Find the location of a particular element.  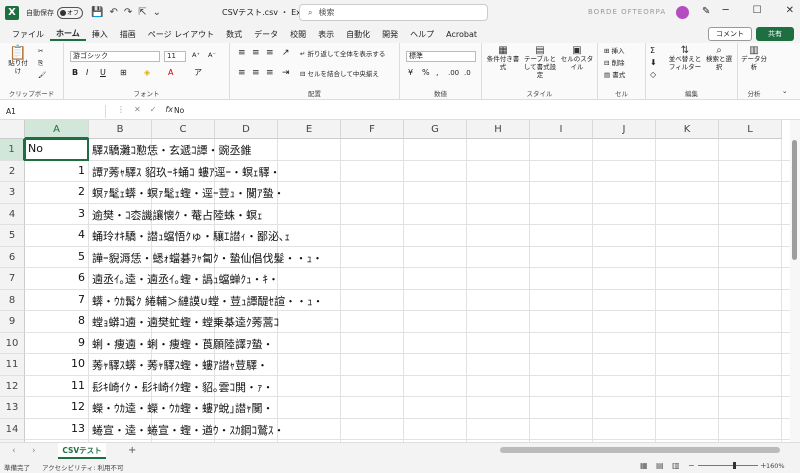

customize-icon: ⌄ is located at coordinates (157, 12).